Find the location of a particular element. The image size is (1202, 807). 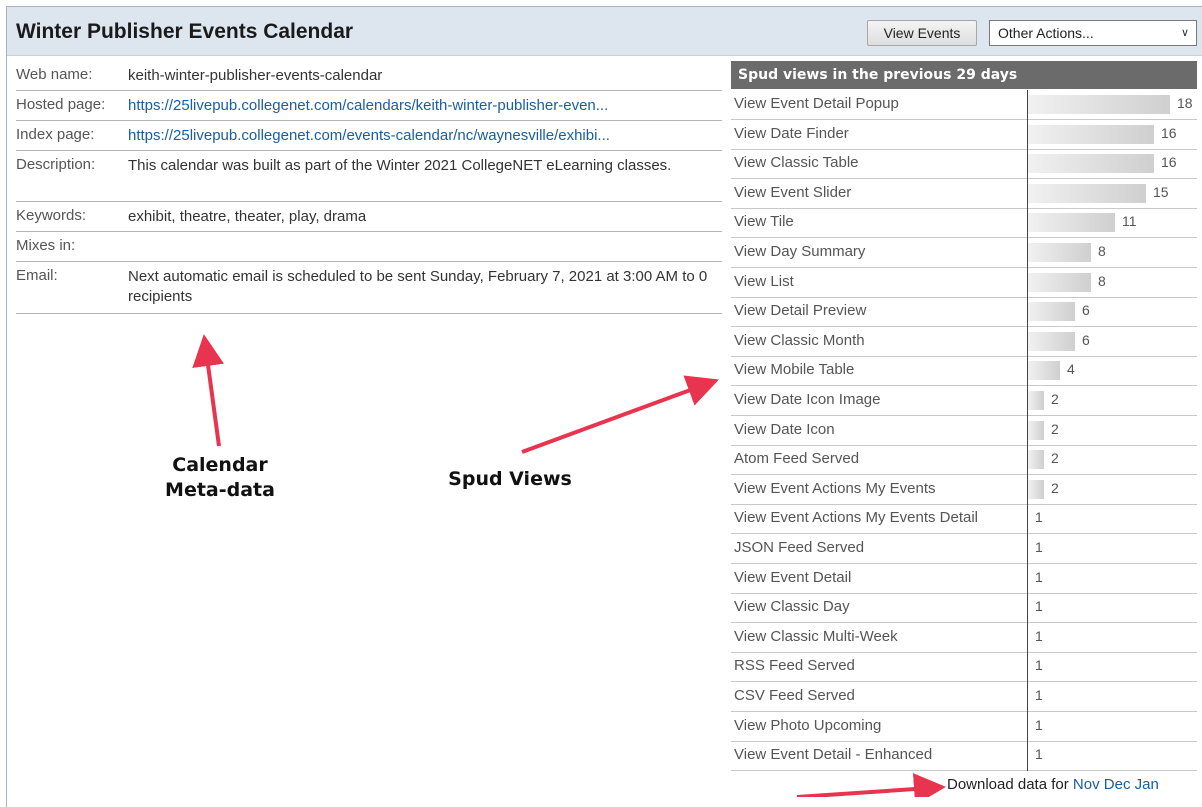

arrow-calendar-metadata is located at coordinates (208, 390).